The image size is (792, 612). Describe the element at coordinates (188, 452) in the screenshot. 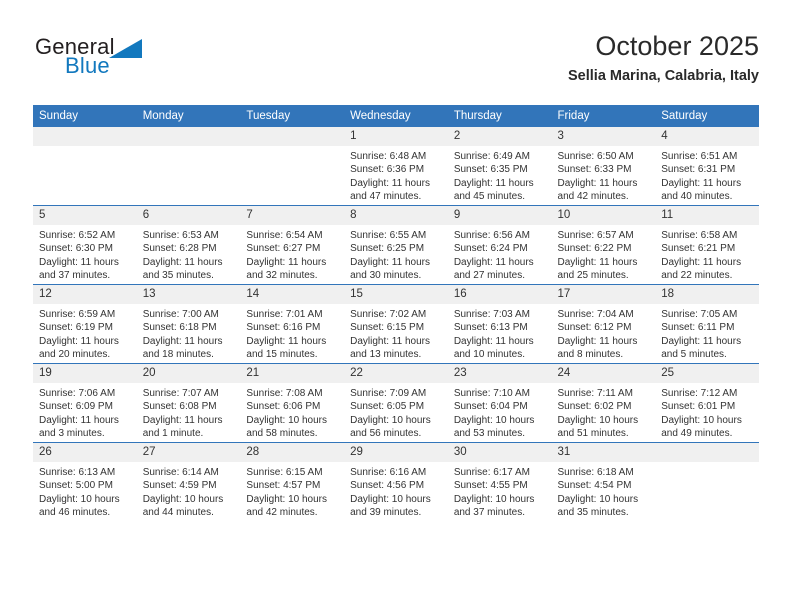

I see `day-number: 27` at that location.